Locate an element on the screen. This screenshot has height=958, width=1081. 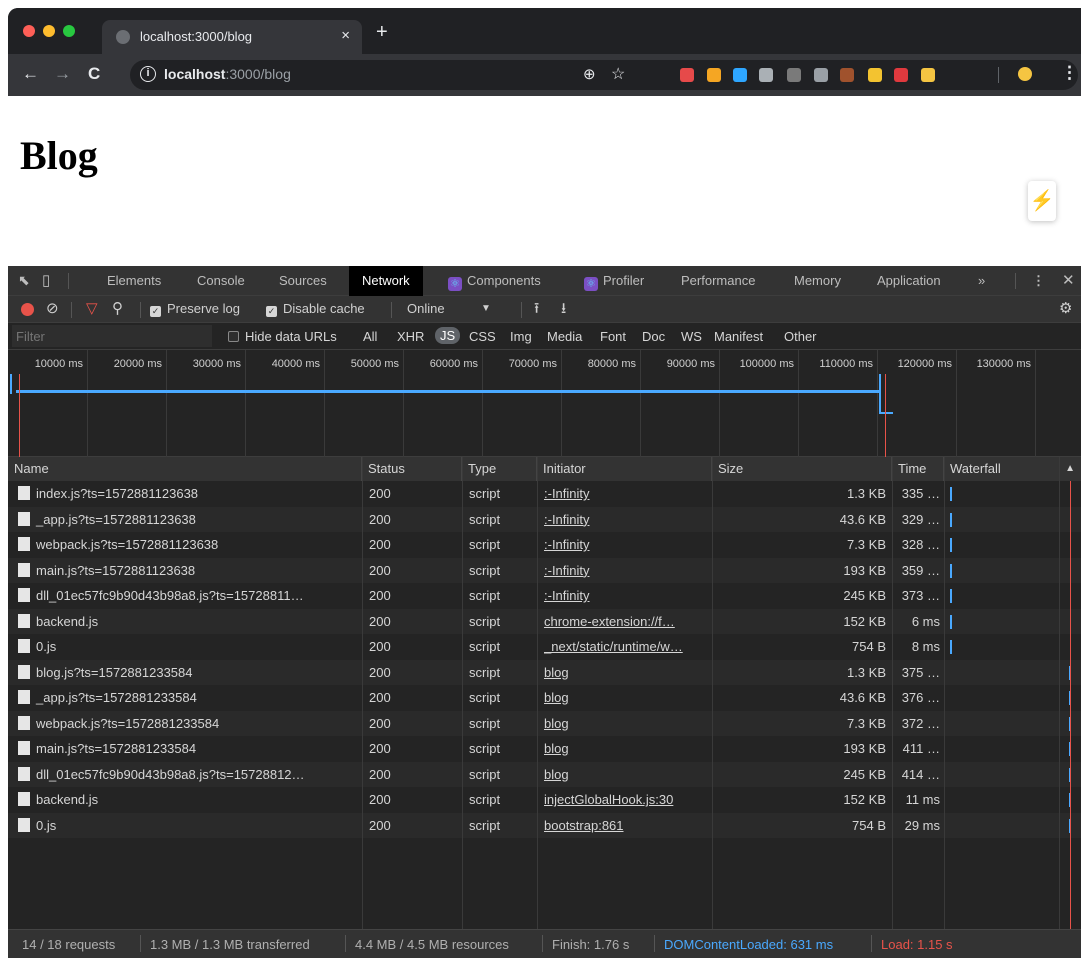
filter-type-media: Media is located at coordinates (564, 336).